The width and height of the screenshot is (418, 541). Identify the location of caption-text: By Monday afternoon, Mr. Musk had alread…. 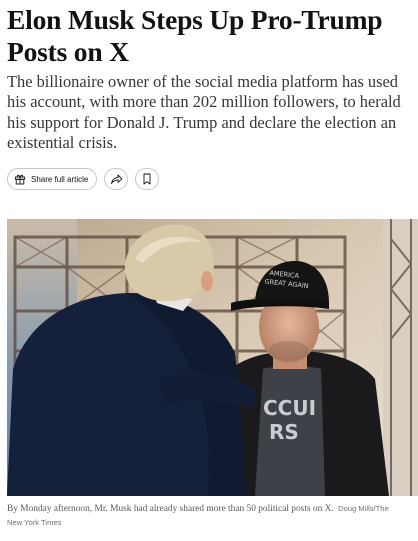
(170, 509).